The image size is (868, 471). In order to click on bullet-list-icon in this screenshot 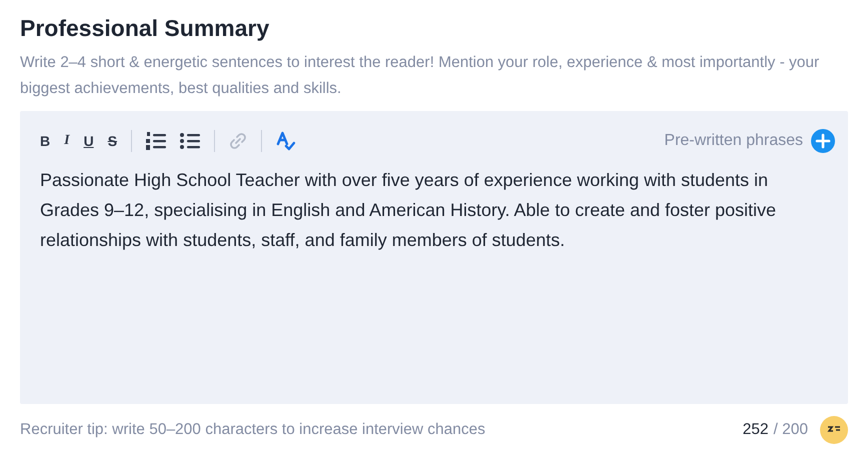, I will do `click(190, 141)`.